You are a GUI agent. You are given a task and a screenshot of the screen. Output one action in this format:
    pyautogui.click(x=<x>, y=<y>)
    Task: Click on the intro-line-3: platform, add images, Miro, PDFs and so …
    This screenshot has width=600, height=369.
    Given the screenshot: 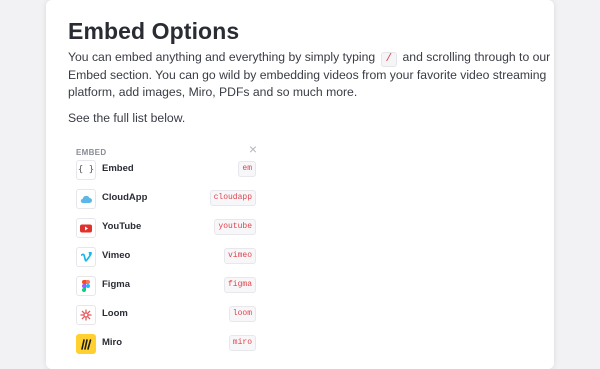 What is the action you would take?
    pyautogui.click(x=213, y=91)
    